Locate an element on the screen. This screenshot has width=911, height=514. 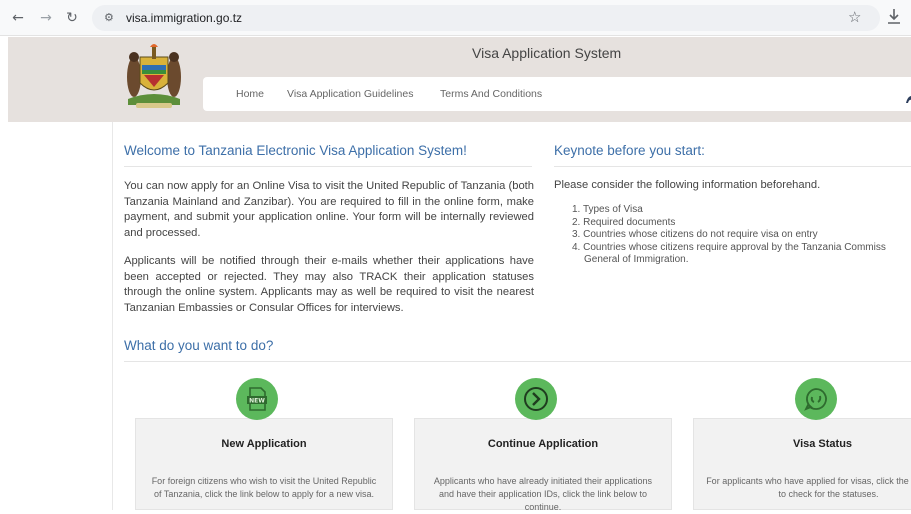
coat-of-arms-logo is located at coordinates (154, 76).